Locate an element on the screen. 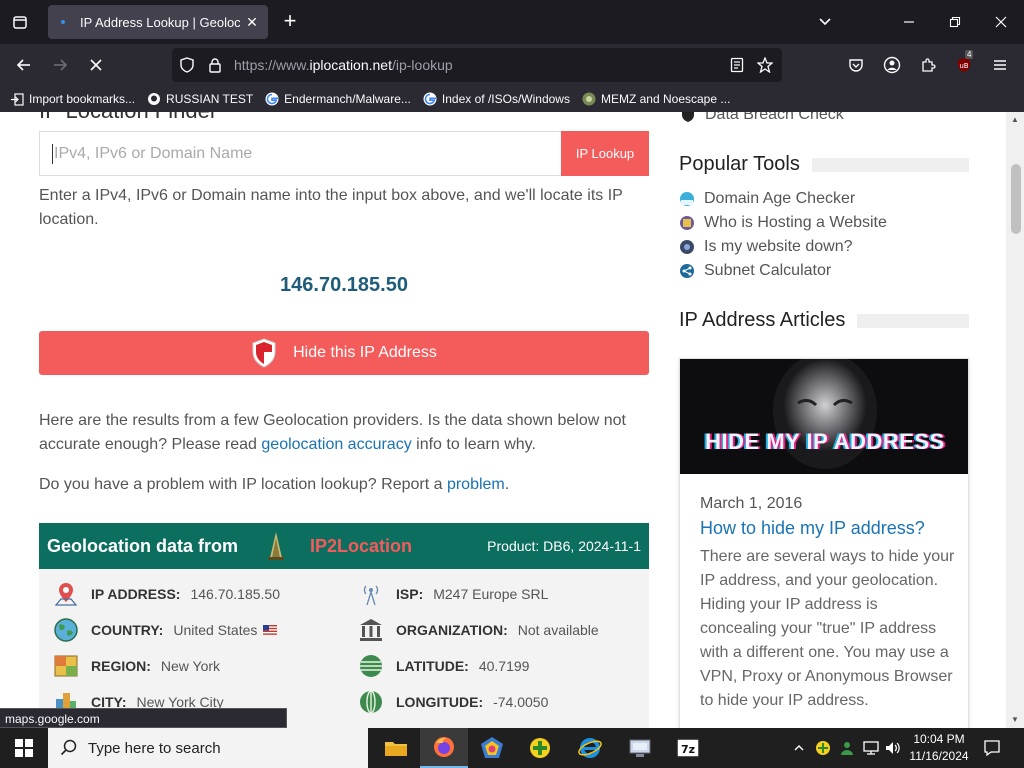  scroll-up-arrow-icon: ▲ is located at coordinates (1015, 120).